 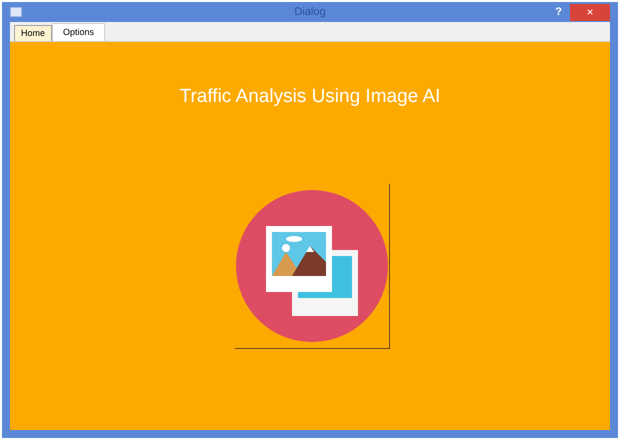 What do you see at coordinates (79, 32) in the screenshot?
I see `tab: Options` at bounding box center [79, 32].